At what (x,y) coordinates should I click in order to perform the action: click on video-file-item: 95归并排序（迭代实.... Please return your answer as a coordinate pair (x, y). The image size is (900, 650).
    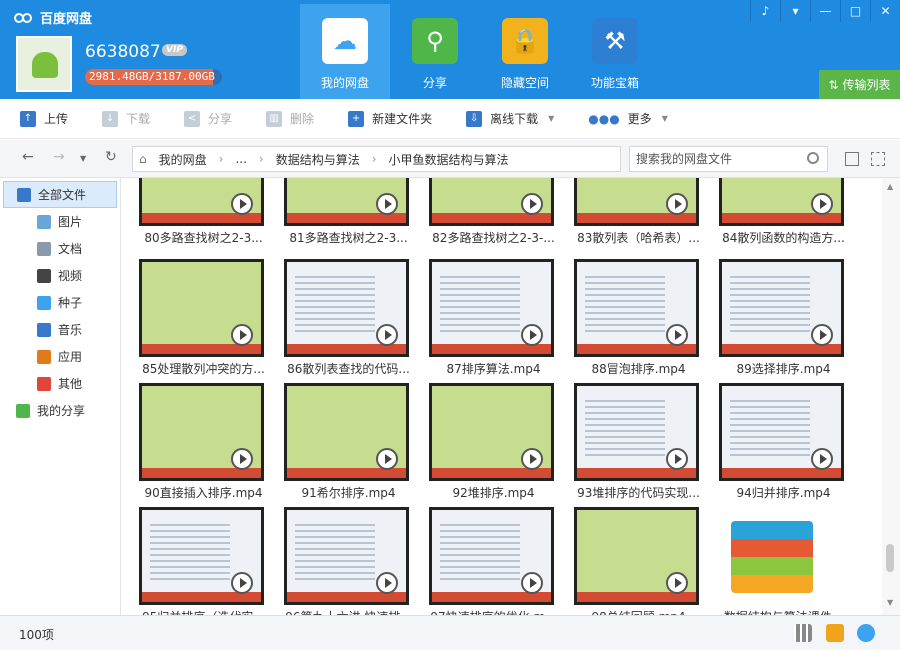
    Looking at the image, I should click on (203, 561).